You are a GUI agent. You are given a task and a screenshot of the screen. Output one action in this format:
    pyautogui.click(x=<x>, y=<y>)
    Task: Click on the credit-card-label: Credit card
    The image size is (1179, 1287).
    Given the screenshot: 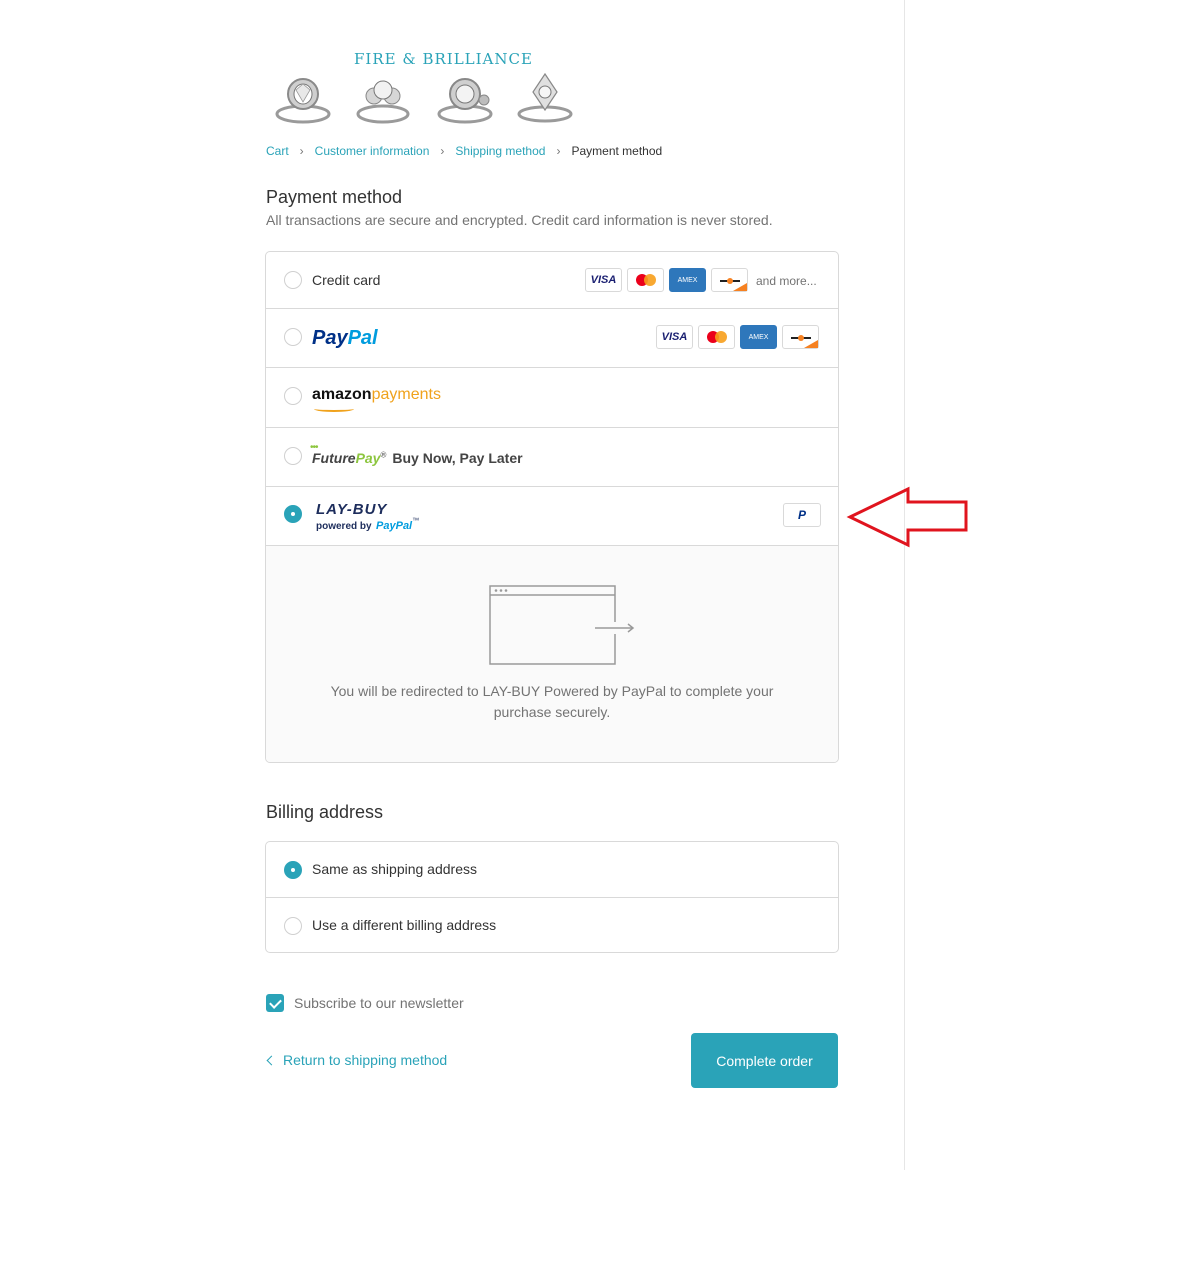 What is the action you would take?
    pyautogui.click(x=346, y=280)
    